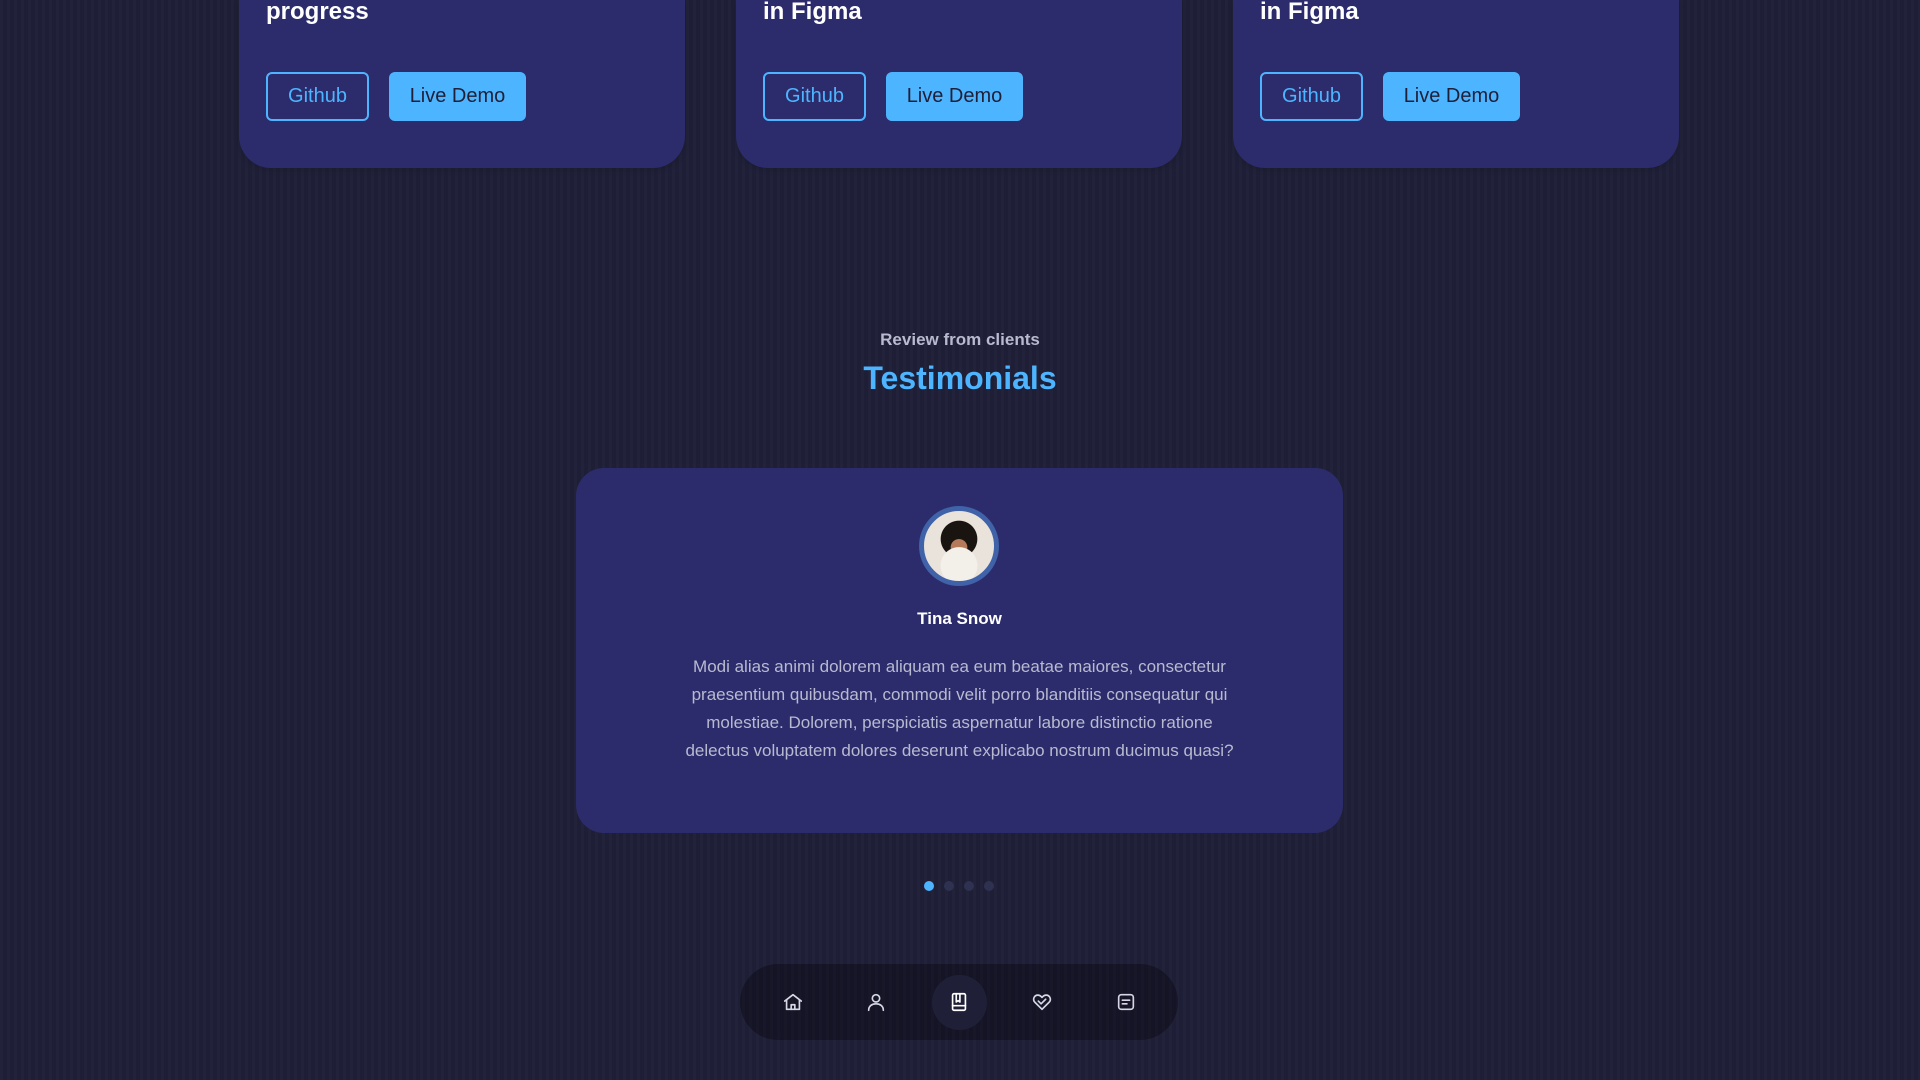  Describe the element at coordinates (317, 12) in the screenshot. I see `portfolio-card-title: progress` at that location.